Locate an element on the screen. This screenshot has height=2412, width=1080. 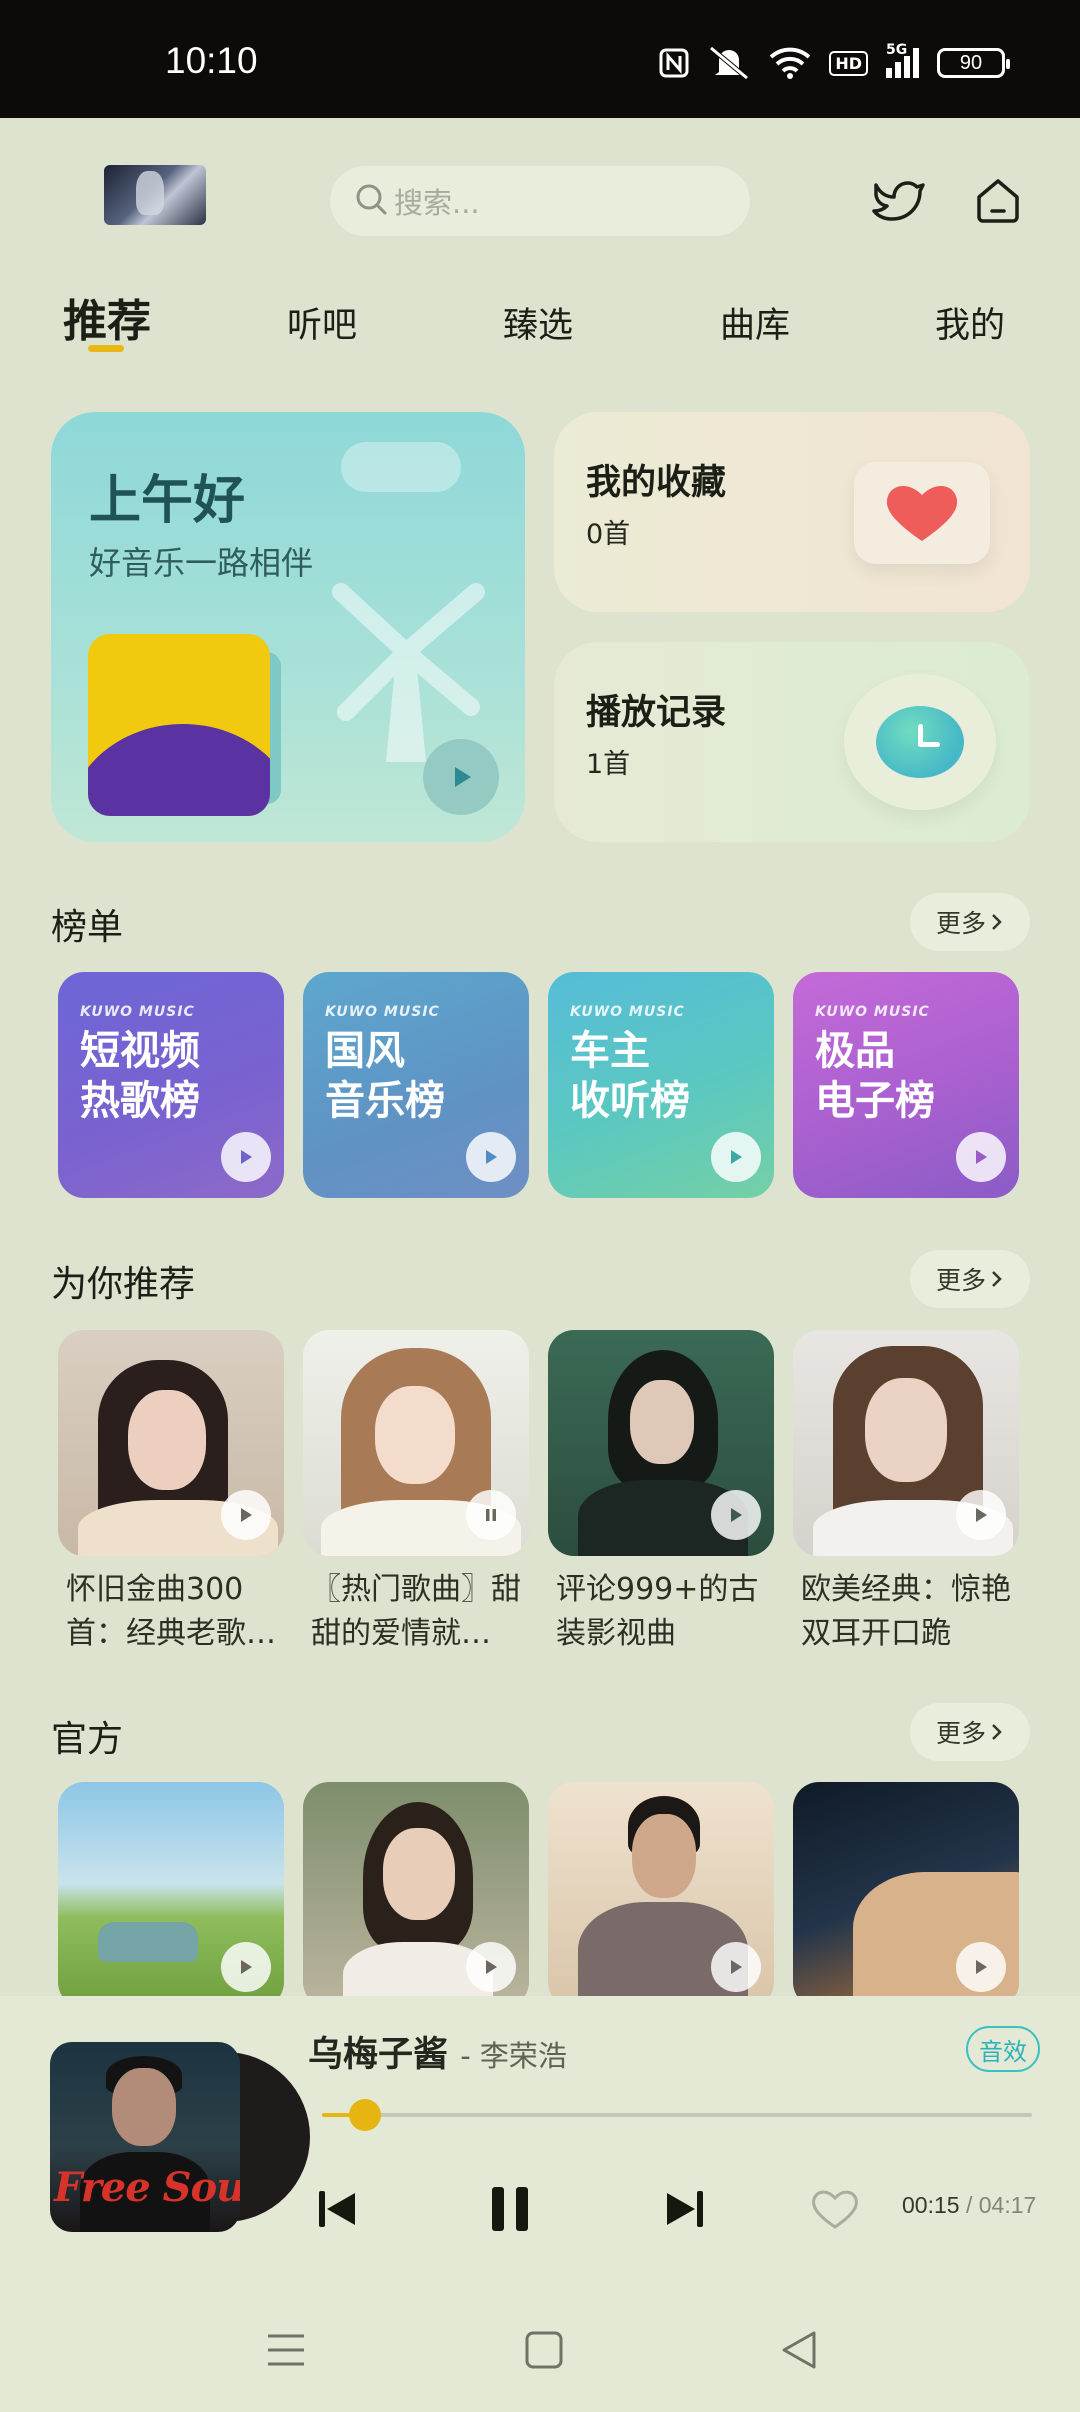
playlist-title: 评论999+的古装影视曲 is located at coordinates (669, 1612).